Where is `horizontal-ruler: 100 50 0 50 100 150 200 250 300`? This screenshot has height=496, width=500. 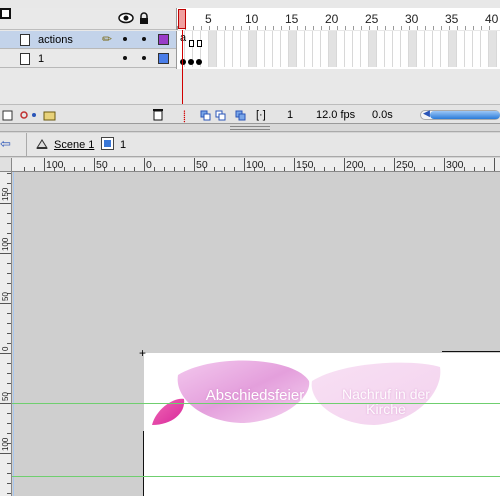
horizontal-ruler: 100 50 0 50 100 150 200 250 300 is located at coordinates (256, 165).